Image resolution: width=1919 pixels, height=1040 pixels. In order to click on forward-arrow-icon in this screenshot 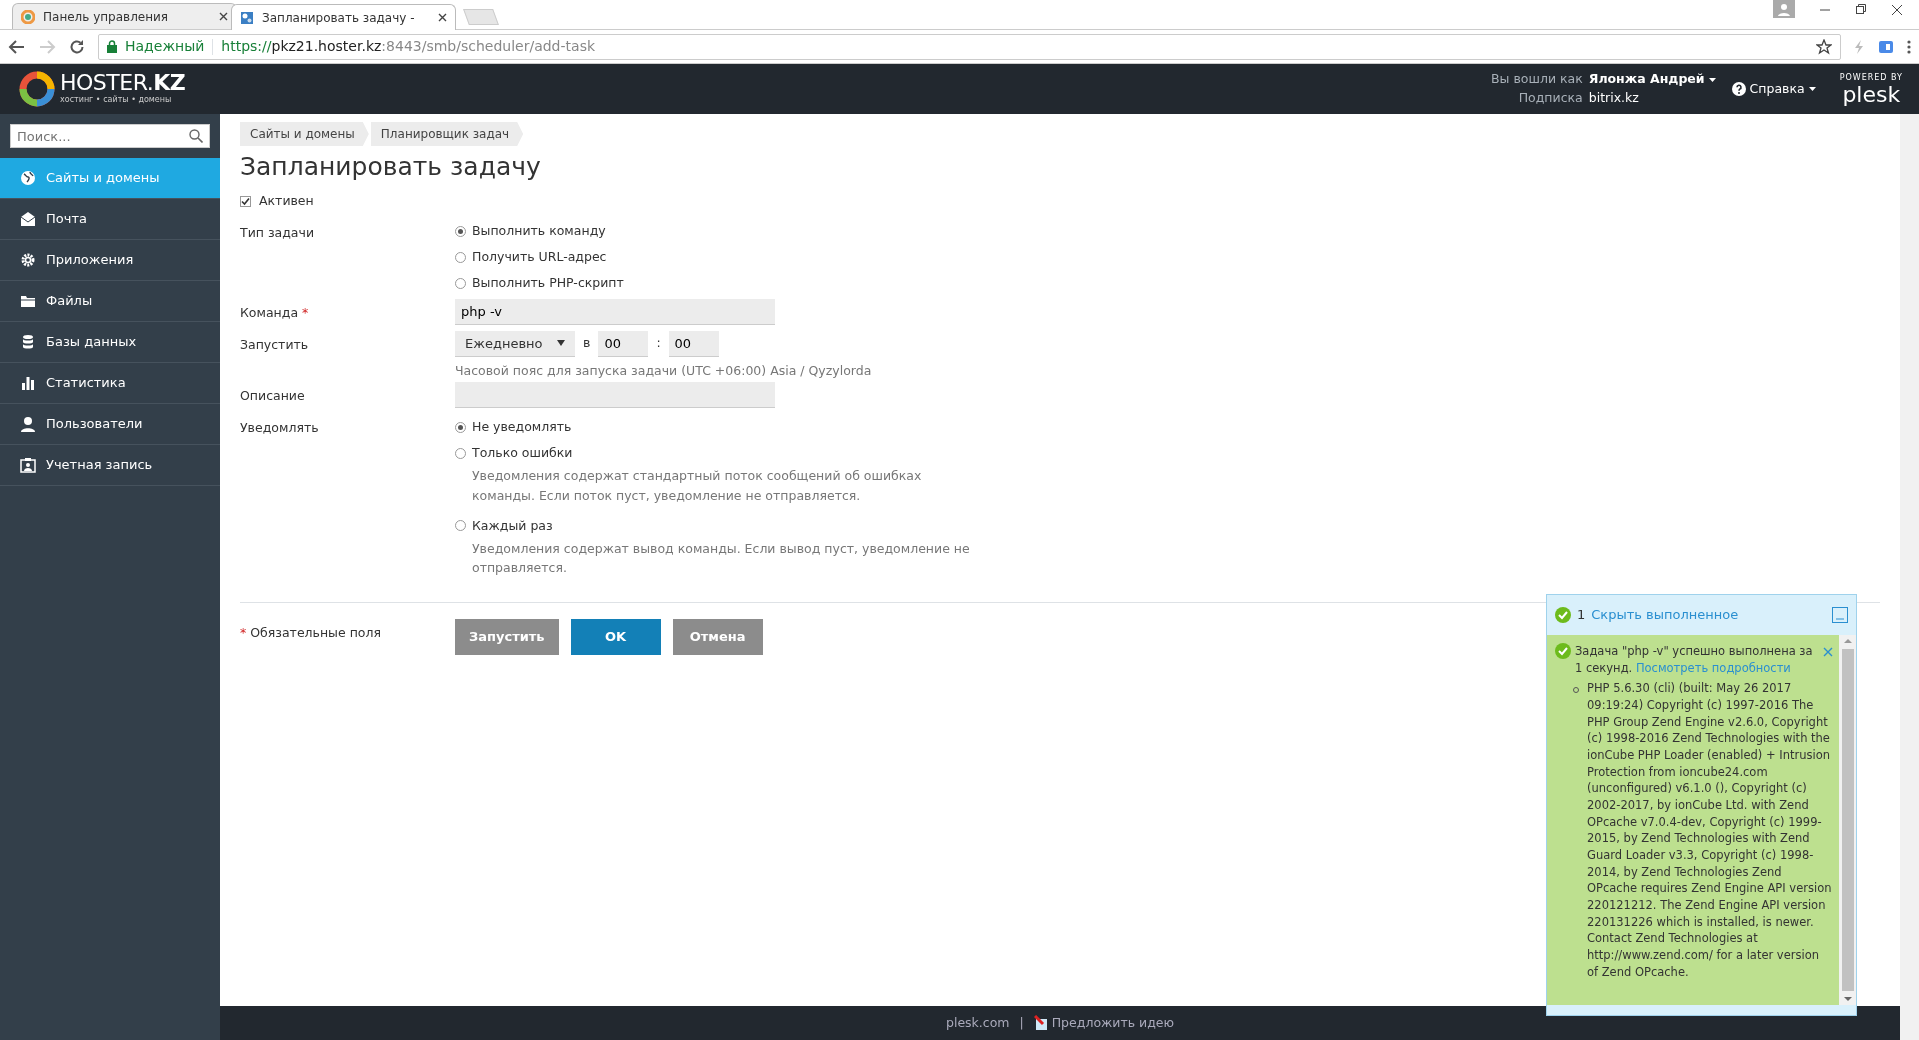, I will do `click(47, 46)`.